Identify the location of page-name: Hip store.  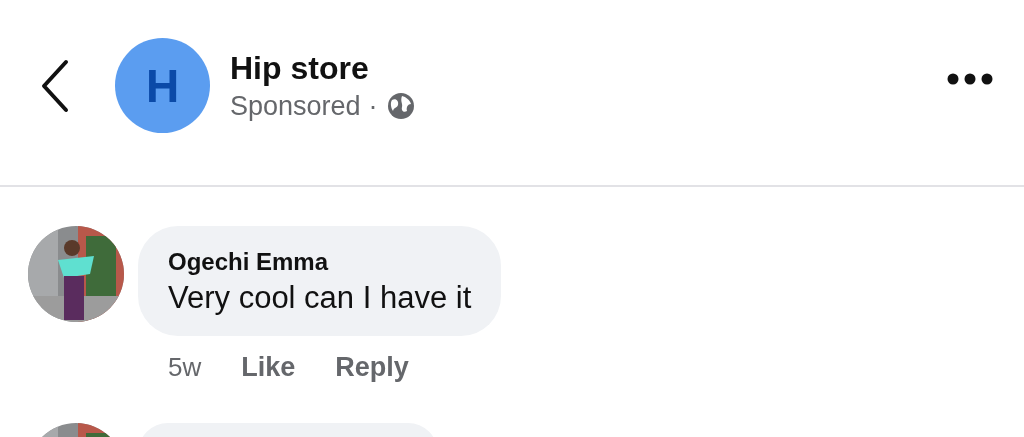
(588, 68).